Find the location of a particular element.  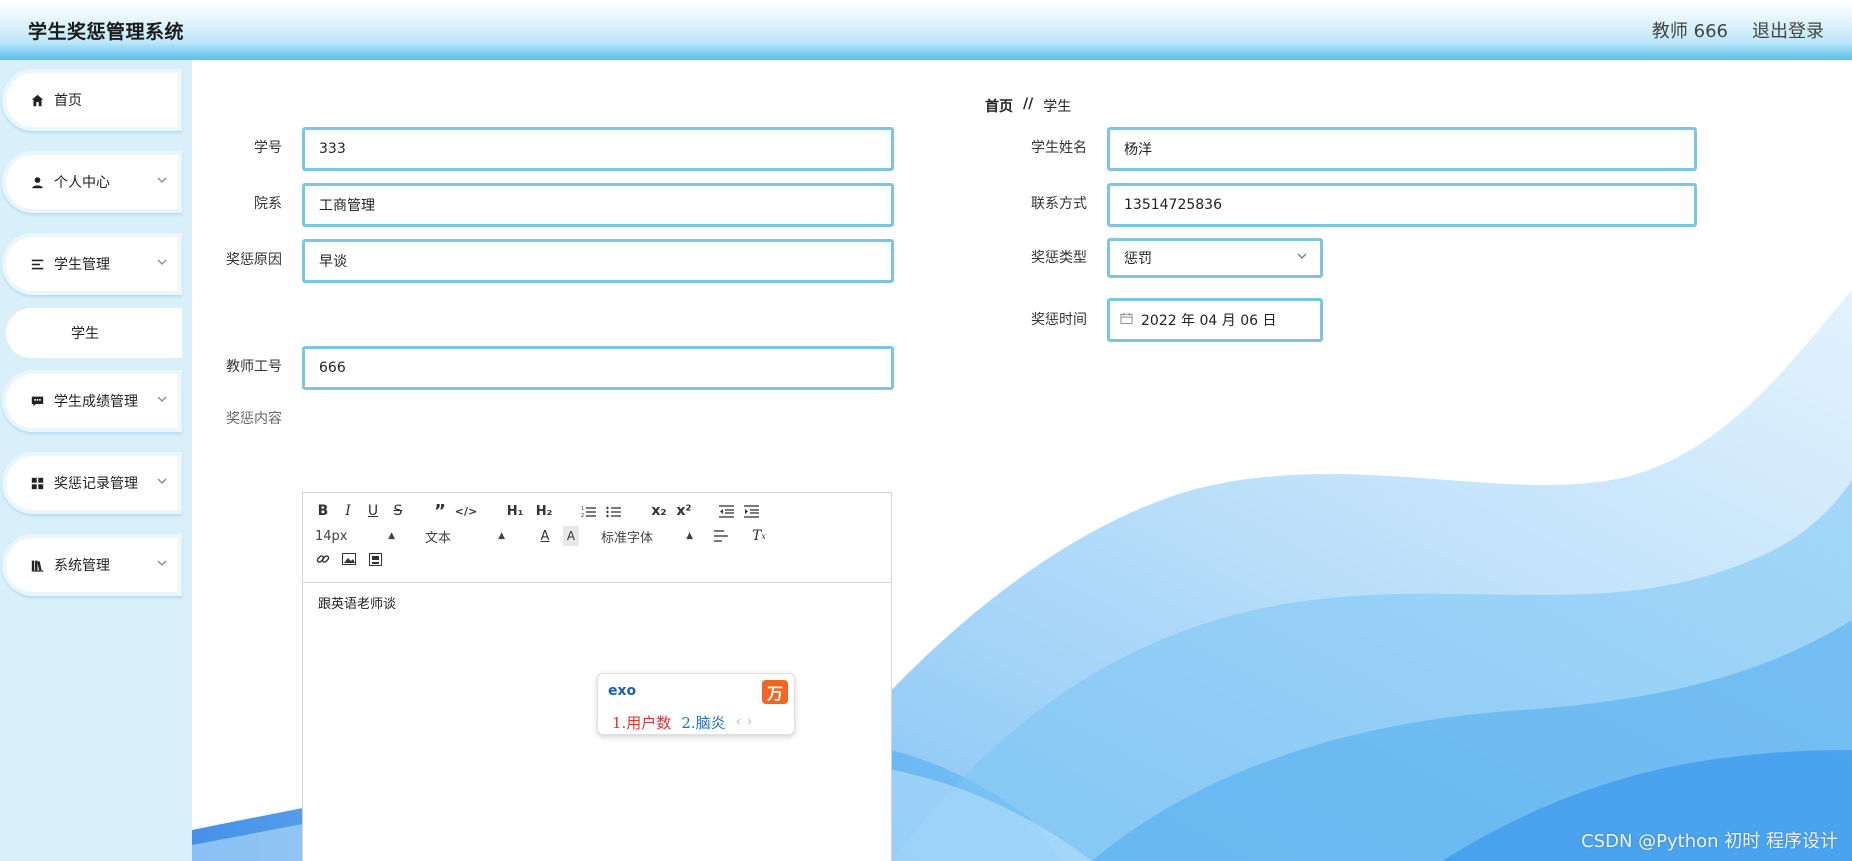

underline-icon: U is located at coordinates (373, 511).